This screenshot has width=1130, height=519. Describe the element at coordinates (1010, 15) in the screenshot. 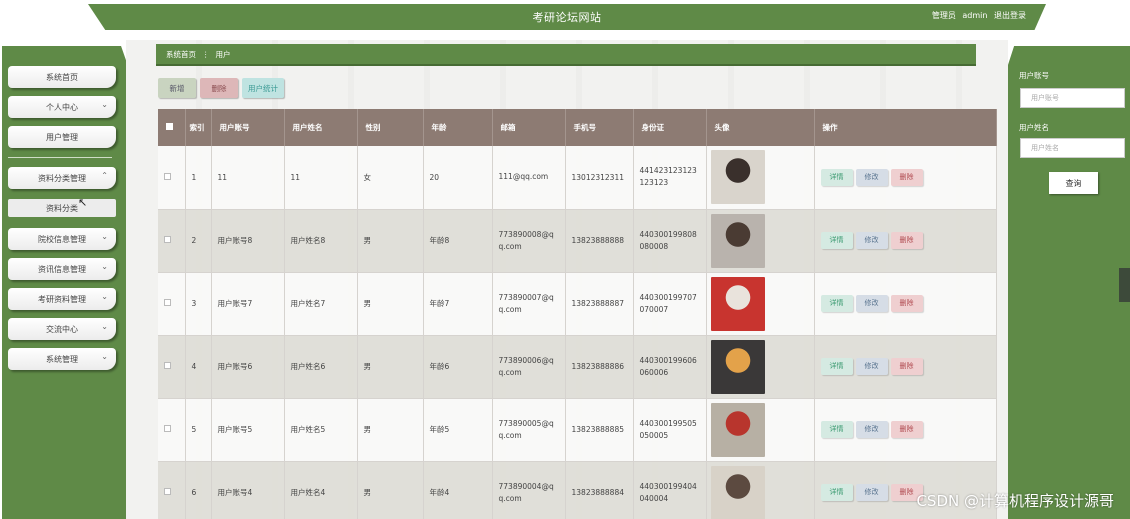

I see `logout-link: 退出登录` at that location.